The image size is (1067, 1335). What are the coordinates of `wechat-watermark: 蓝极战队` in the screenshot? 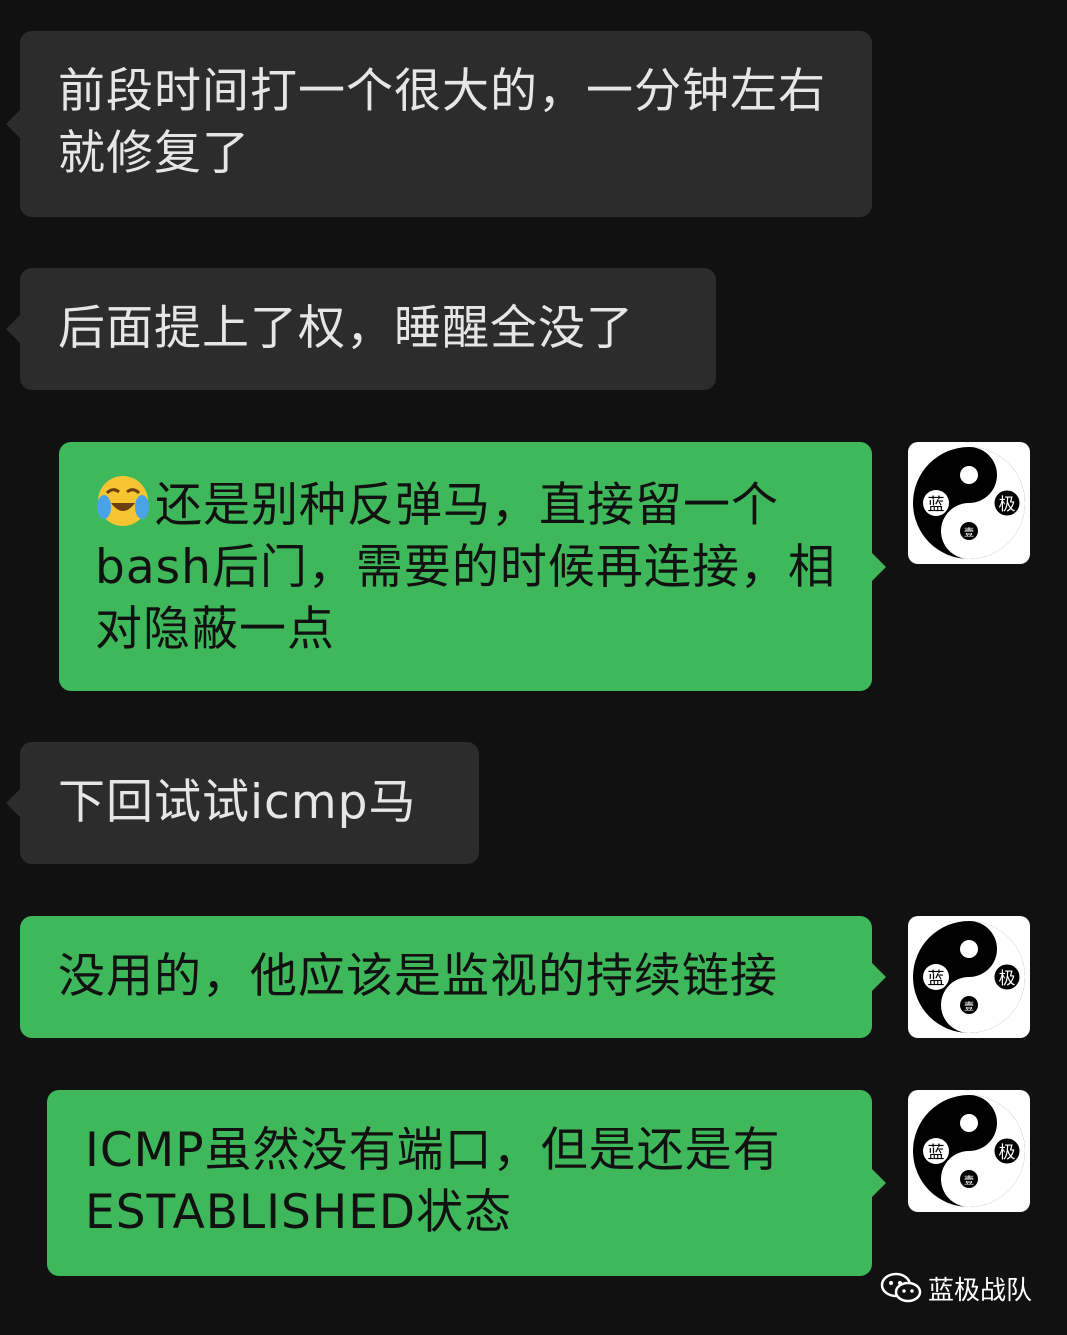 It's located at (956, 1288).